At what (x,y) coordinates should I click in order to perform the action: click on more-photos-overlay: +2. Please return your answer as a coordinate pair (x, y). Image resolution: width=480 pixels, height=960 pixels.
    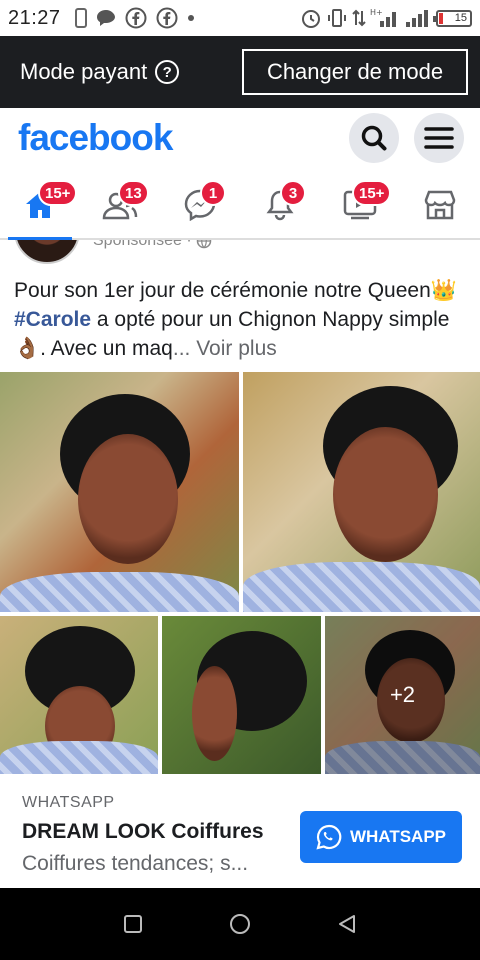
    Looking at the image, I should click on (402, 695).